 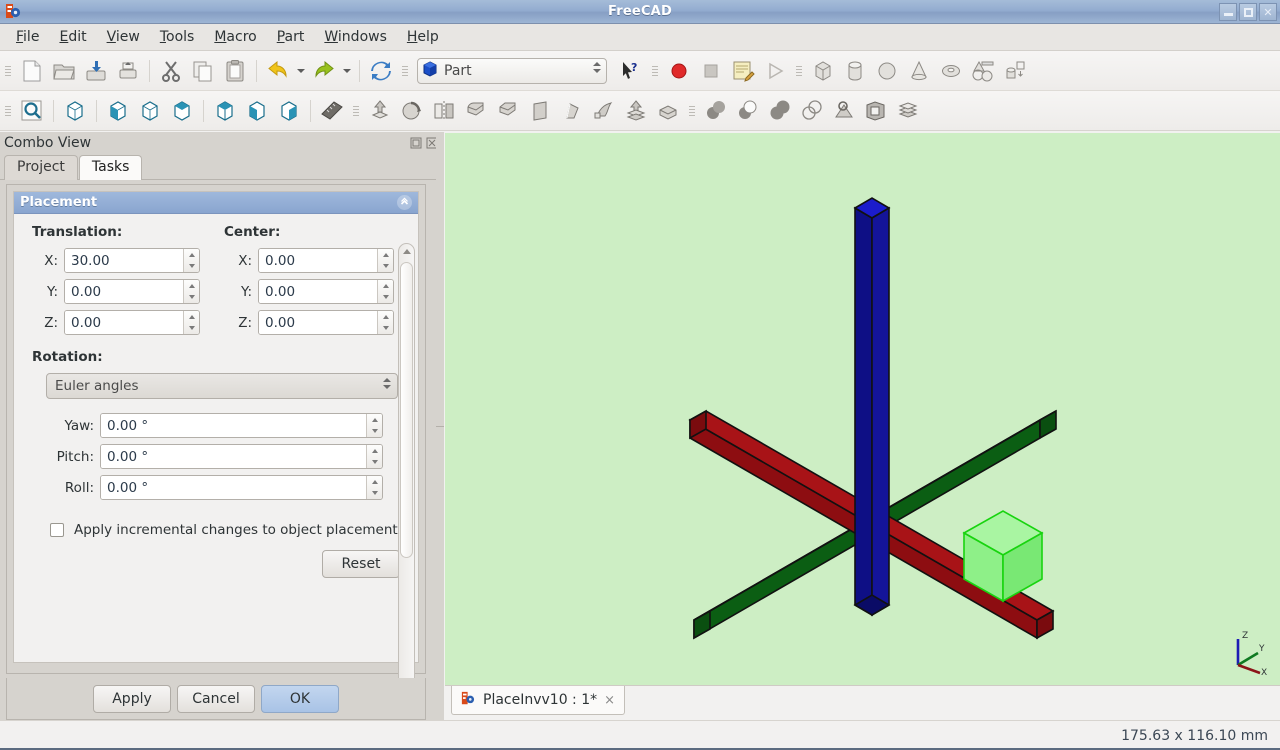 What do you see at coordinates (604, 111) in the screenshot?
I see `sweep-icon` at bounding box center [604, 111].